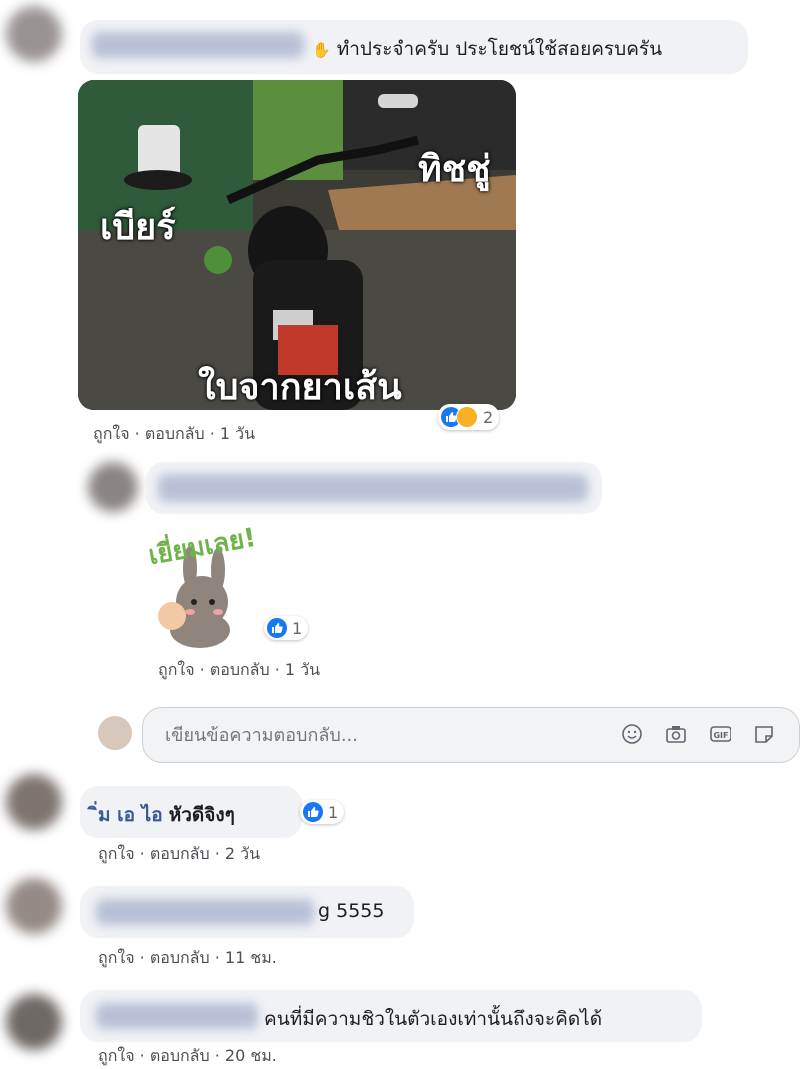 This screenshot has height=1069, width=800. I want to click on comment-actions: ถูกใจ · ตอบกลับ · 20 ชม., so click(187, 1056).